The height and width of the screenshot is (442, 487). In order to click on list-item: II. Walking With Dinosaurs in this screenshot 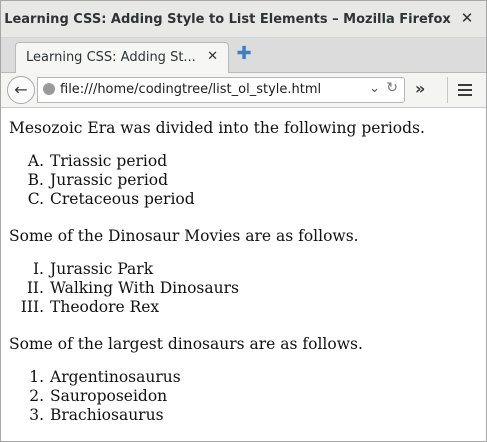, I will do `click(133, 288)`.